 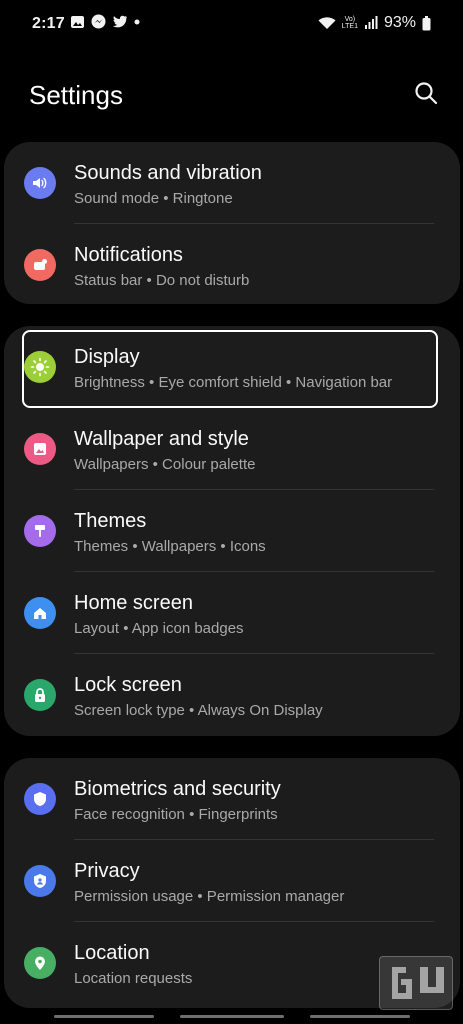 I want to click on sun-icon, so click(x=40, y=367).